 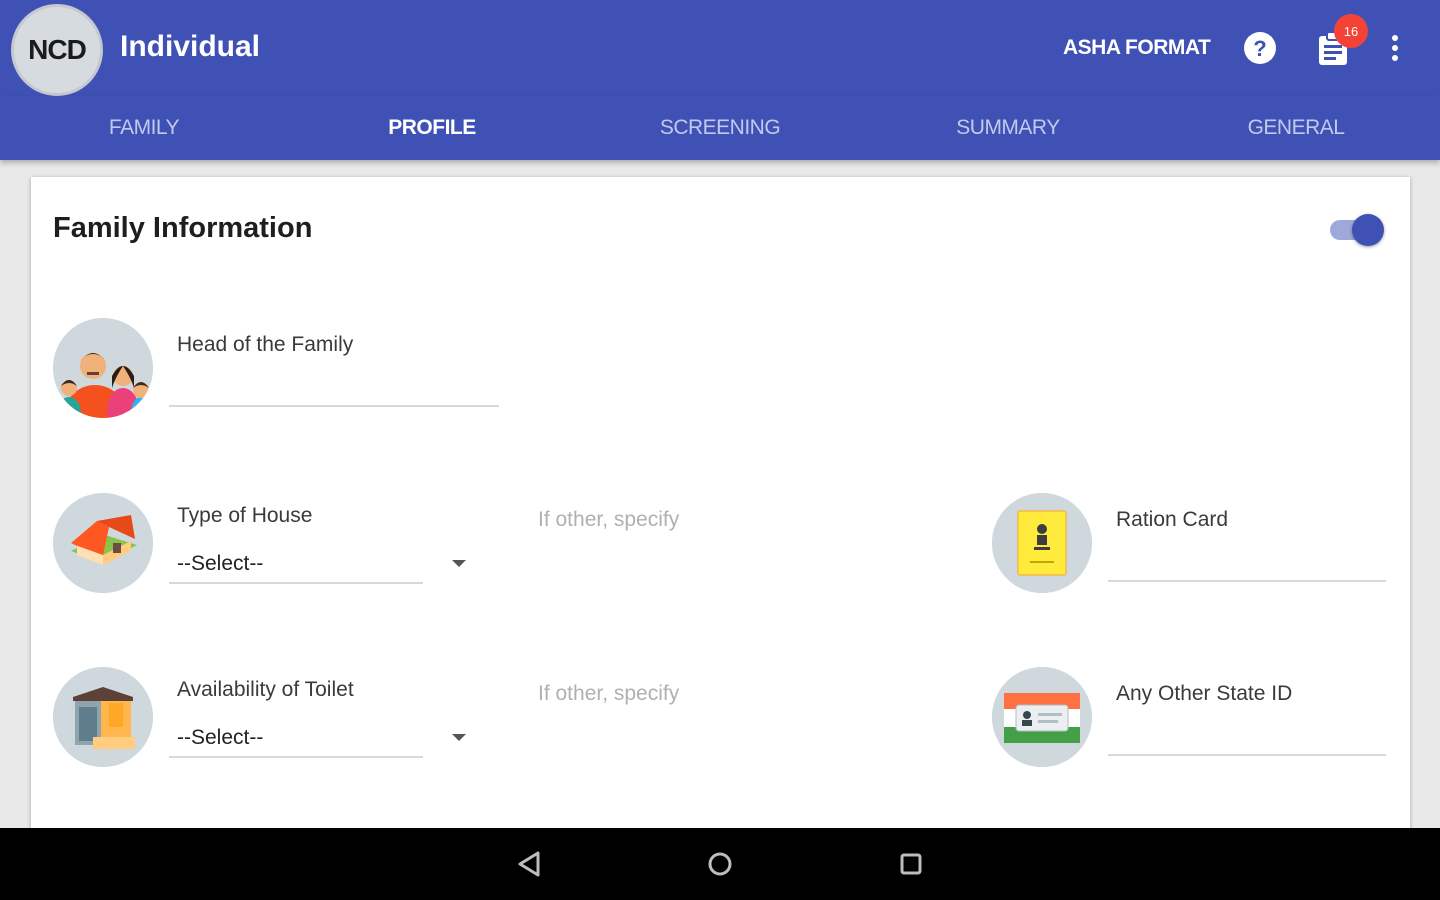 What do you see at coordinates (296, 757) in the screenshot?
I see `toilet-underline` at bounding box center [296, 757].